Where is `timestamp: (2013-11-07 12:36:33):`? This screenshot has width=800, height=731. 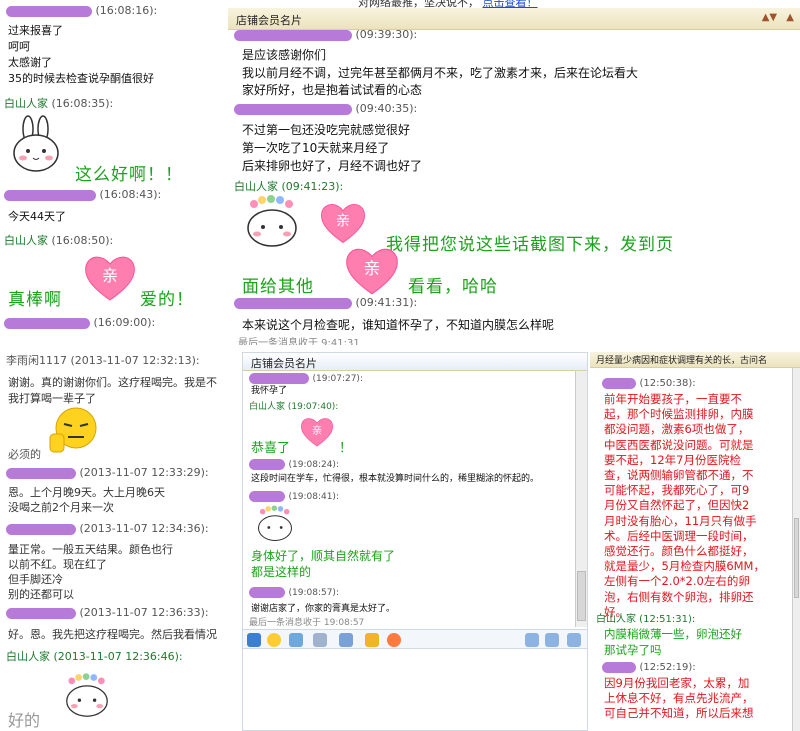
timestamp: (2013-11-07 12:36:33): is located at coordinates (144, 612).